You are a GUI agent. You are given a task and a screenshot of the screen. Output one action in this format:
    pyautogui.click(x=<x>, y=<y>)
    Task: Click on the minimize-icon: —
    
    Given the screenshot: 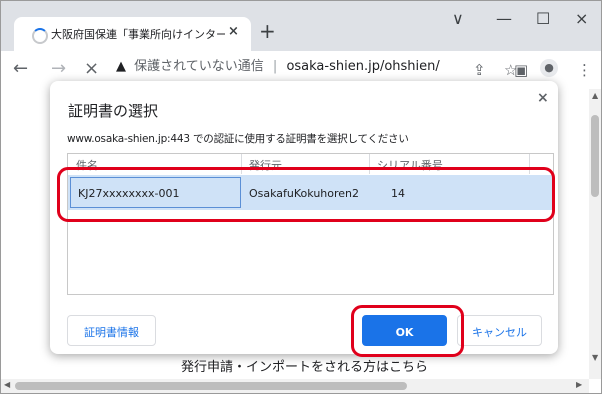 What is the action you would take?
    pyautogui.click(x=504, y=19)
    